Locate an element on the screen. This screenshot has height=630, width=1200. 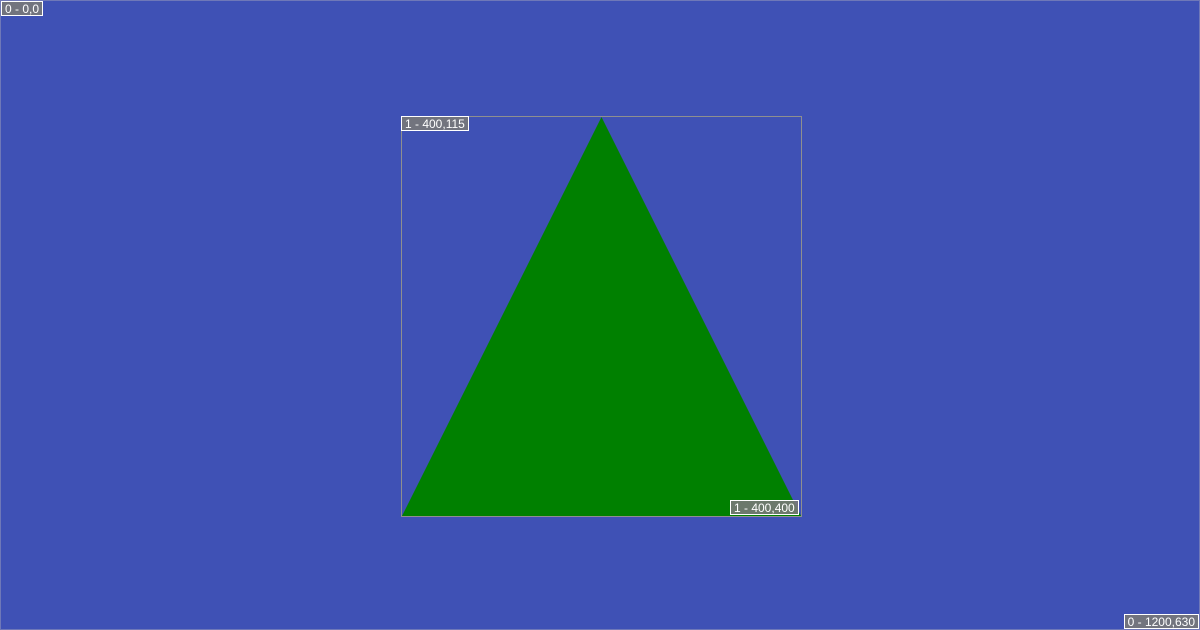
root-size-label: 0 - 1200,630 is located at coordinates (1161, 621).